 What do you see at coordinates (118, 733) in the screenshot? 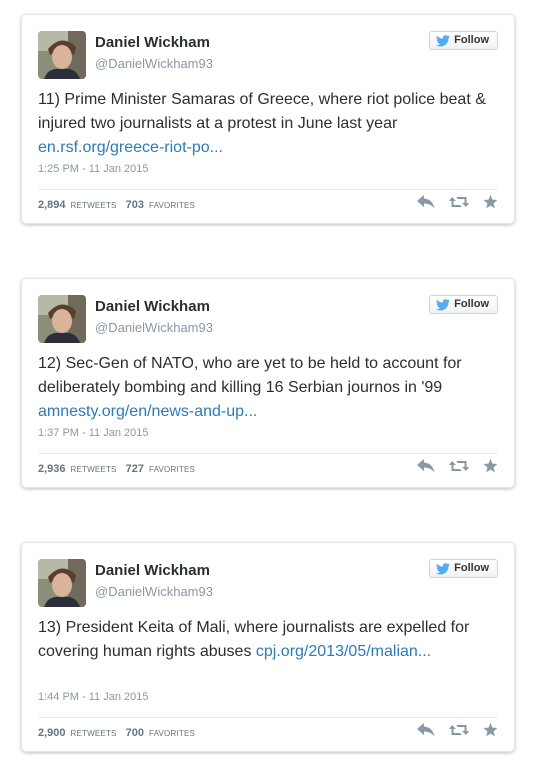
I see `tweet-stats: 2,900 RETWEETS 700 FAVORITES` at bounding box center [118, 733].